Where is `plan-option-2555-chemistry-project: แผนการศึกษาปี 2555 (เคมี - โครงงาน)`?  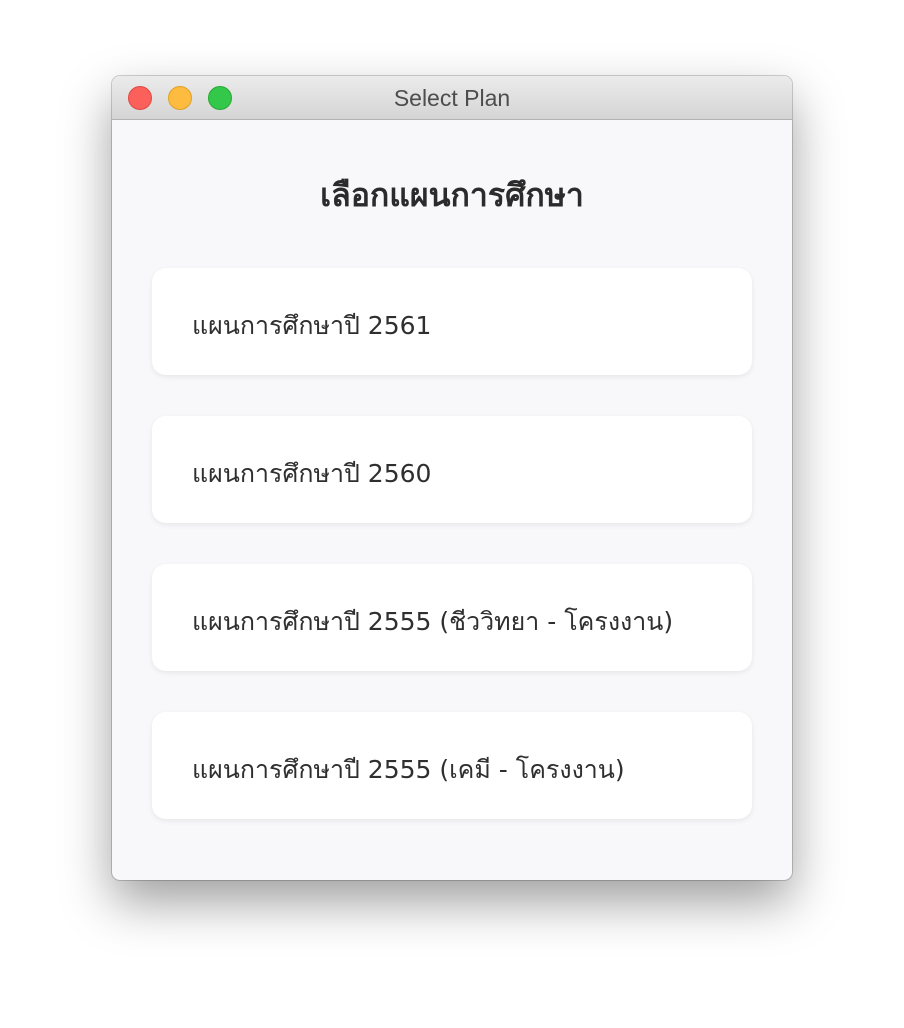 plan-option-2555-chemistry-project: แผนการศึกษาปี 2555 (เคมี - โครงงาน) is located at coordinates (452, 765).